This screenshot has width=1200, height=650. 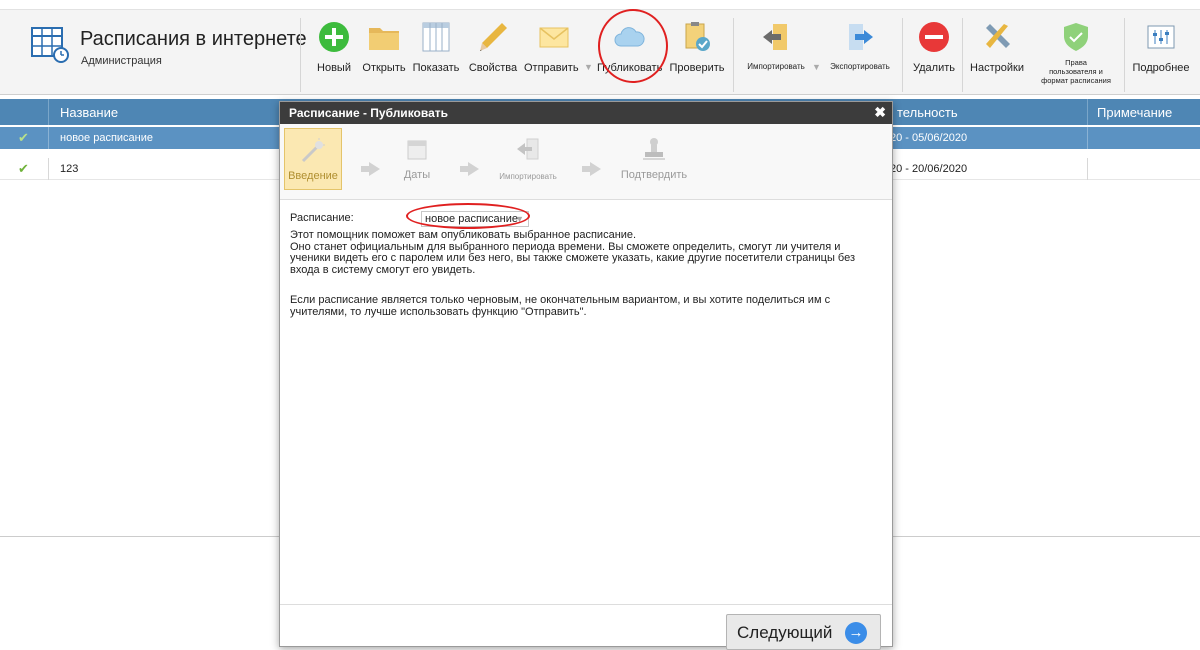 What do you see at coordinates (334, 37) in the screenshot?
I see `plus-circle-icon` at bounding box center [334, 37].